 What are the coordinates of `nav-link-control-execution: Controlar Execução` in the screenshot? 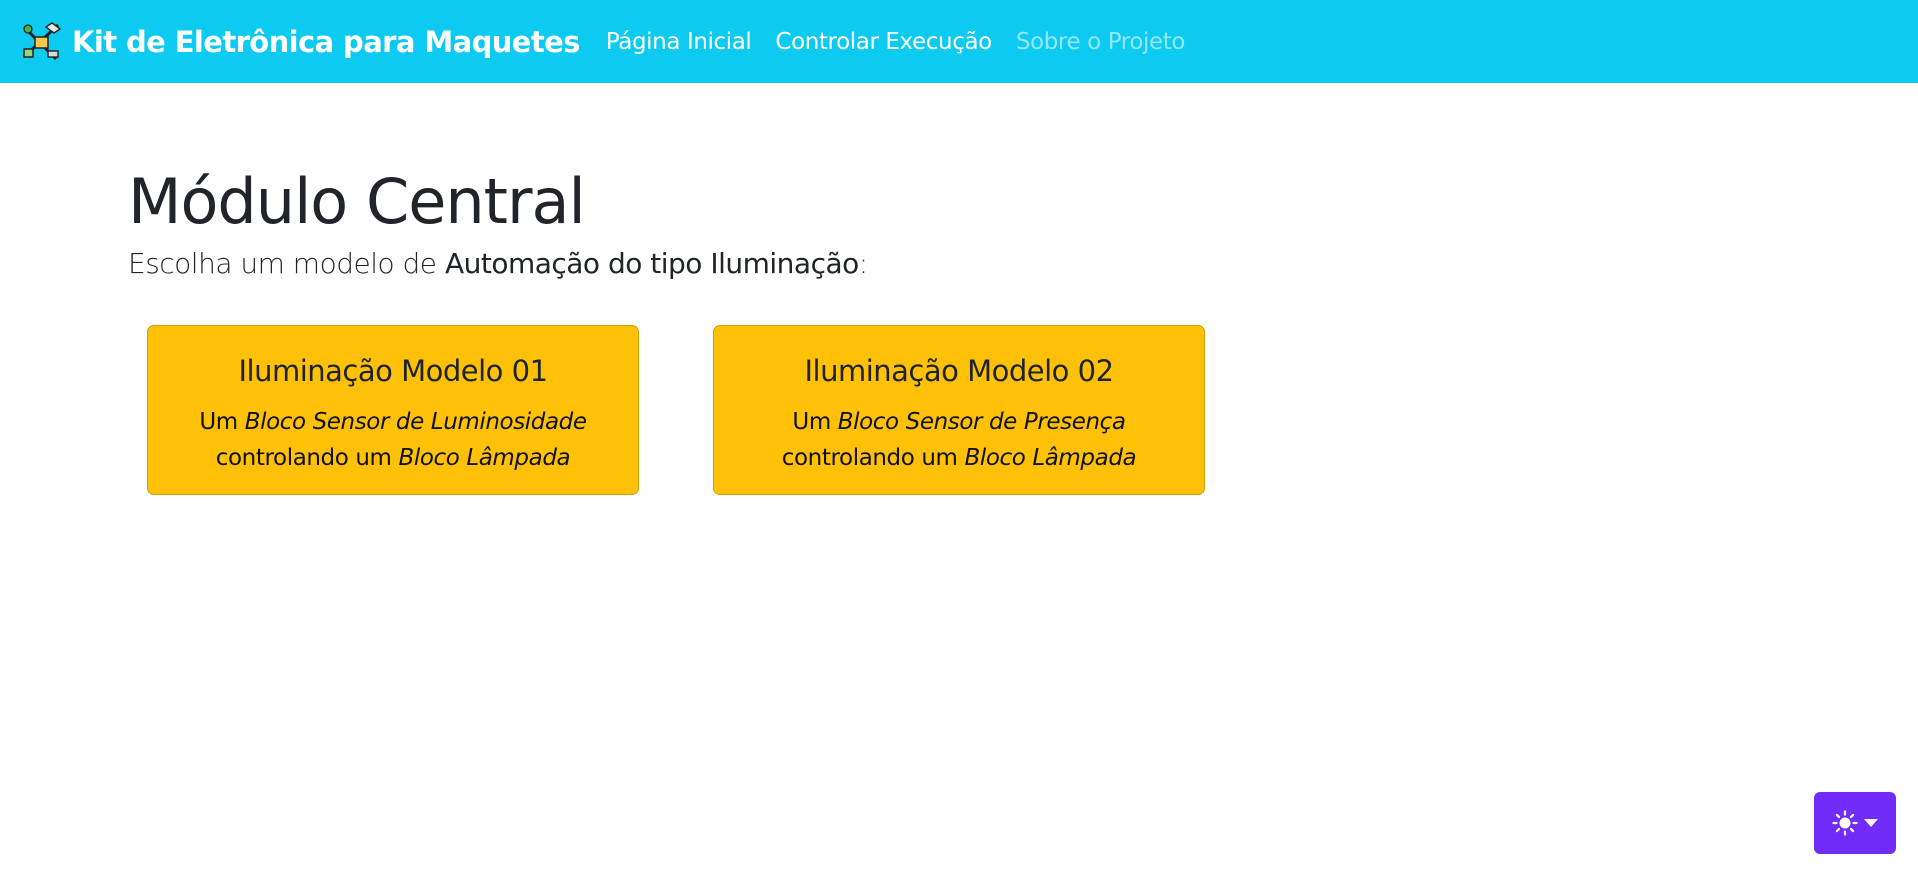 It's located at (883, 42).